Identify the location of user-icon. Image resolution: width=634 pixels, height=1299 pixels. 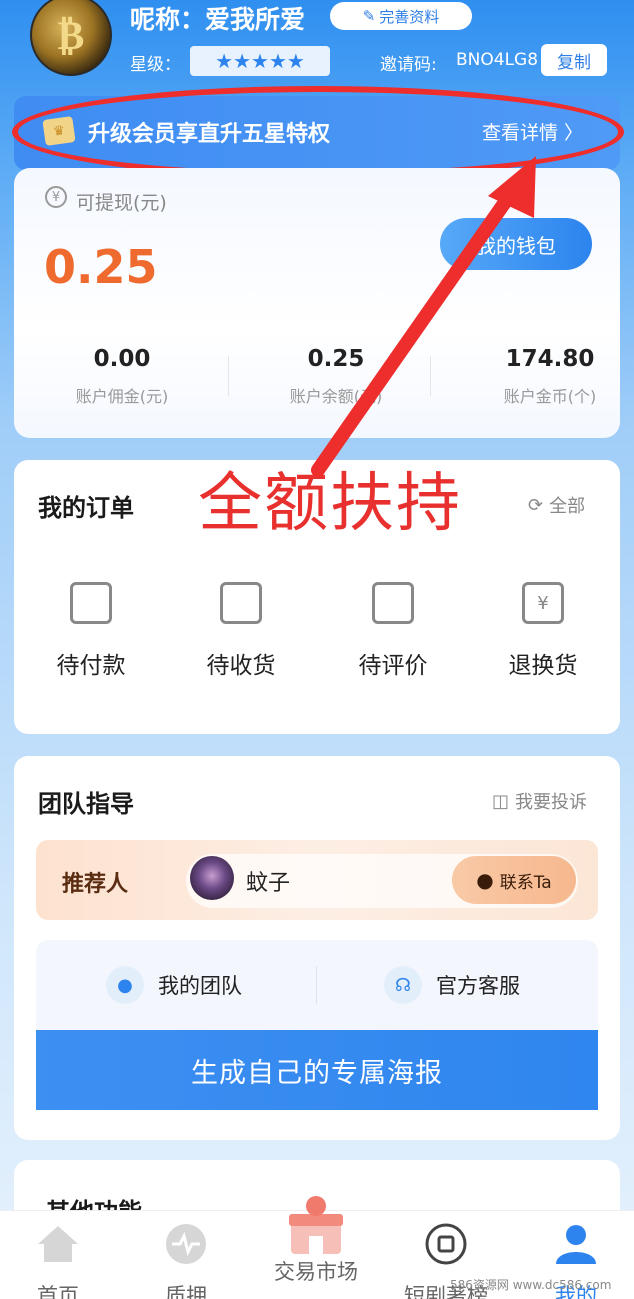
(576, 1244).